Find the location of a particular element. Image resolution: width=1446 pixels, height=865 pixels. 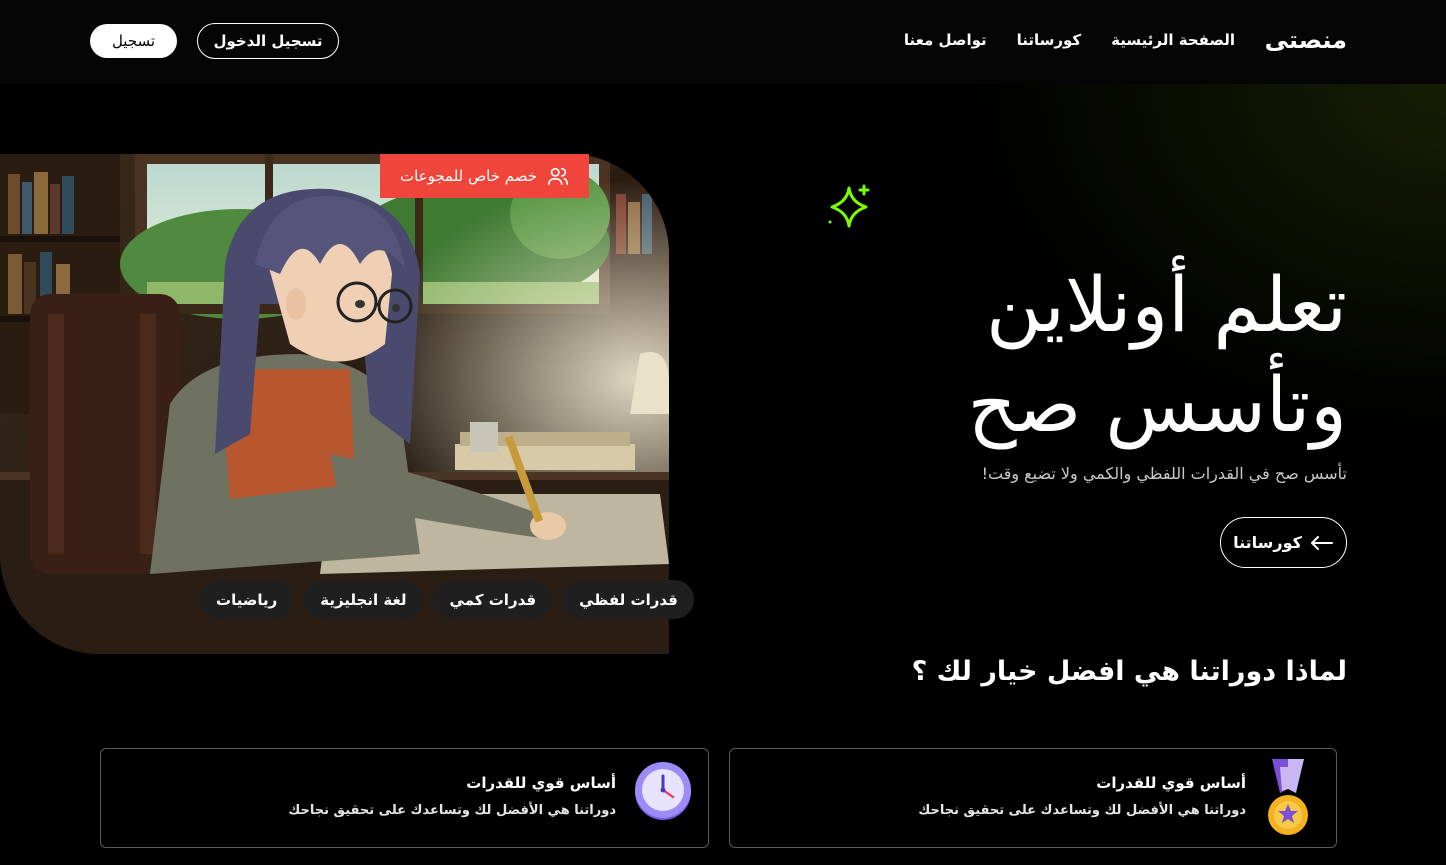

courses-button: كورساتنا is located at coordinates (1283, 542).